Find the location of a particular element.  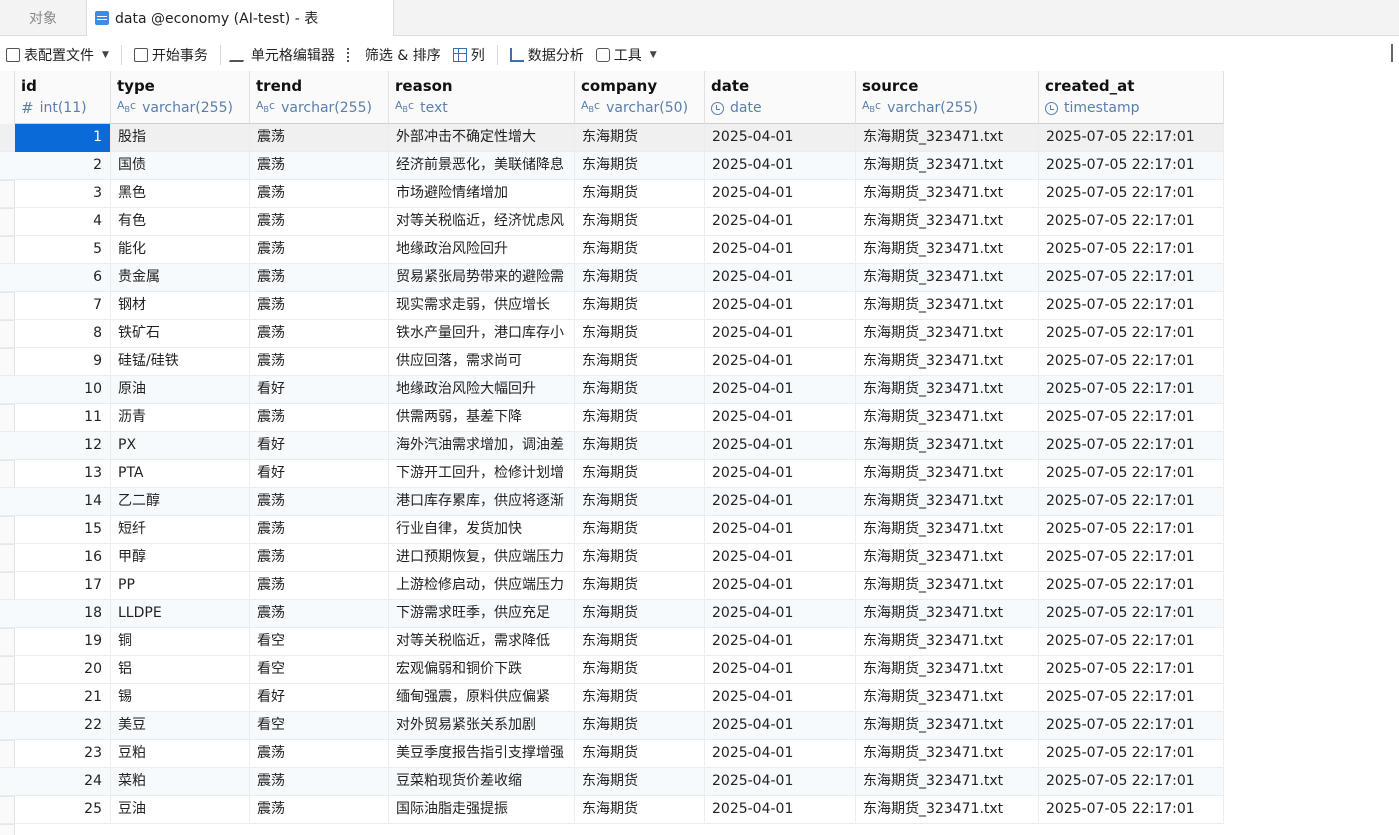

cell-type: 国债 is located at coordinates (180, 166).